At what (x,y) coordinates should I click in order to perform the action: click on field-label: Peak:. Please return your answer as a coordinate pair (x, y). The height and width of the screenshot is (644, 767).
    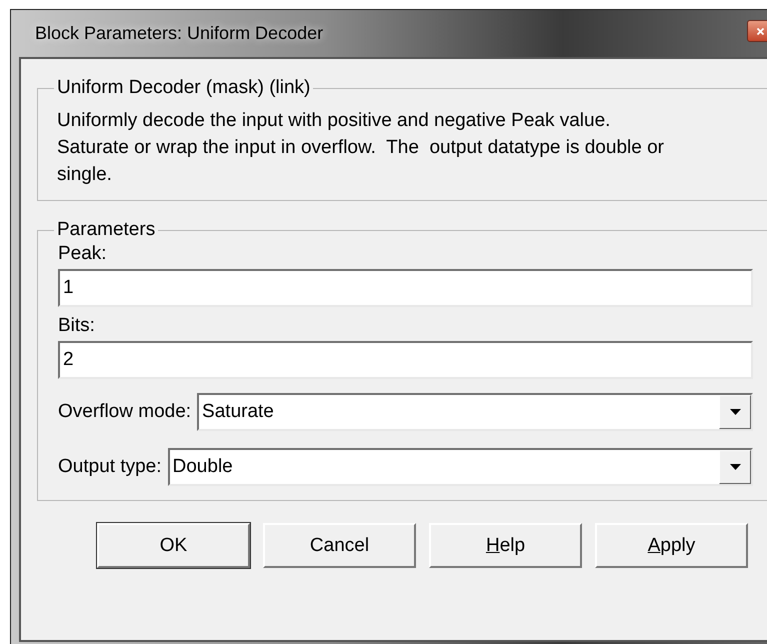
    Looking at the image, I should click on (83, 254).